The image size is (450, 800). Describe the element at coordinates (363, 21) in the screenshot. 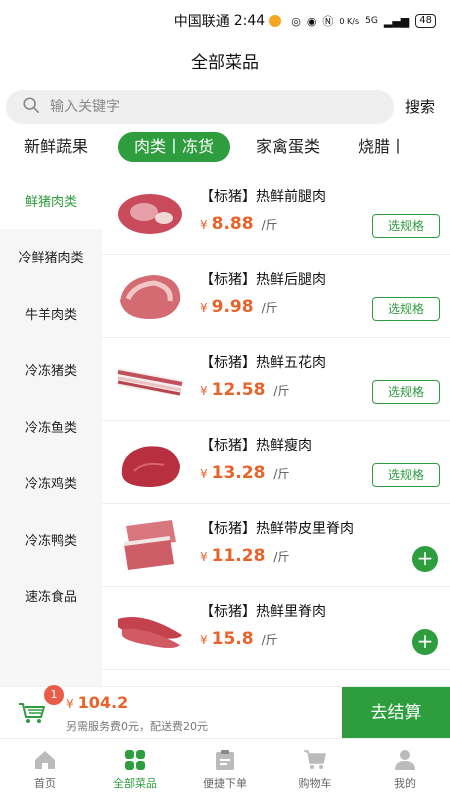

I see `status-icons: ◎ ◉ Ⓝ 0 K/s 5G ▂▄▆ 48` at that location.